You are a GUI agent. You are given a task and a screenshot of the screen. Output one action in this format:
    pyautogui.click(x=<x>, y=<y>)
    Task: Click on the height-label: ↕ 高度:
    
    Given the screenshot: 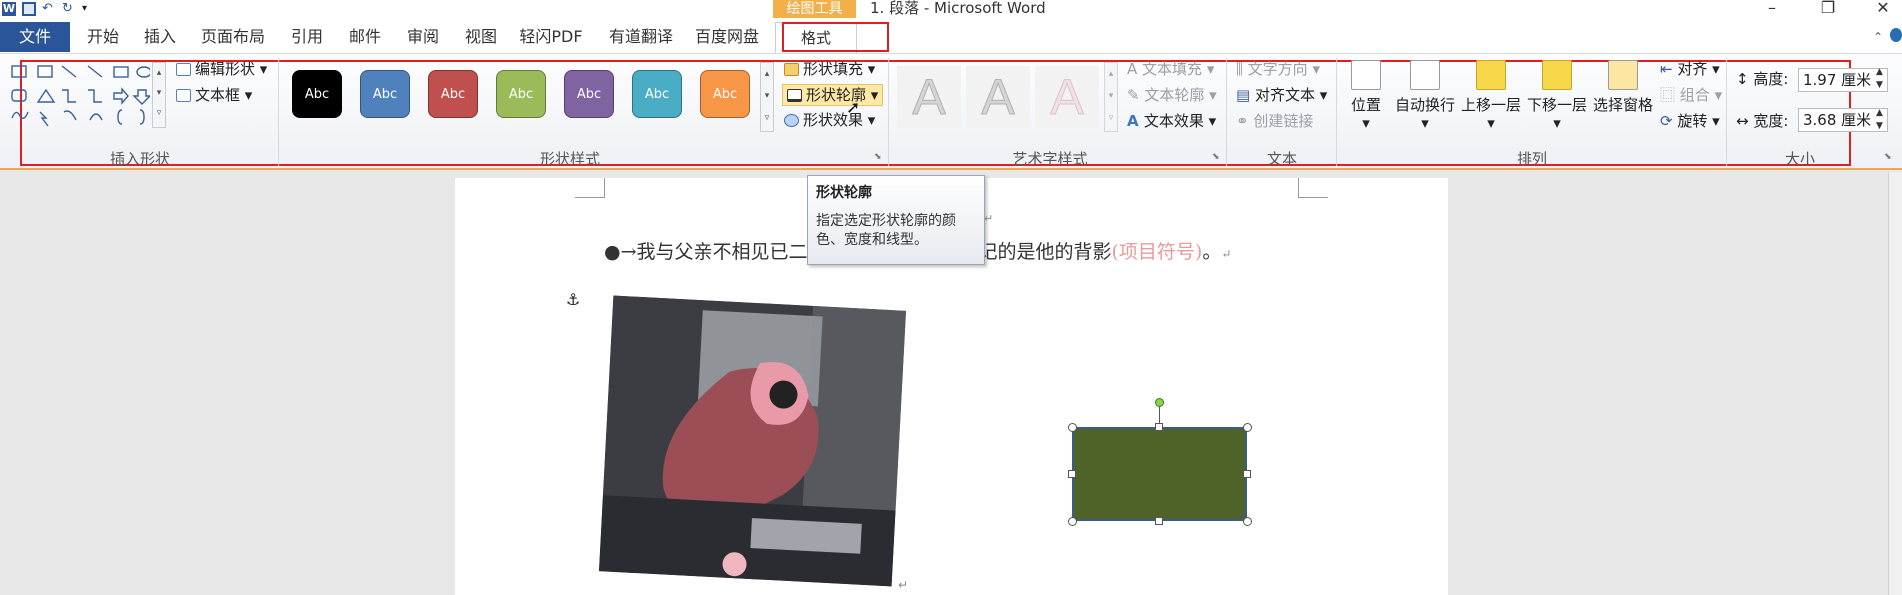 What is the action you would take?
    pyautogui.click(x=1762, y=79)
    